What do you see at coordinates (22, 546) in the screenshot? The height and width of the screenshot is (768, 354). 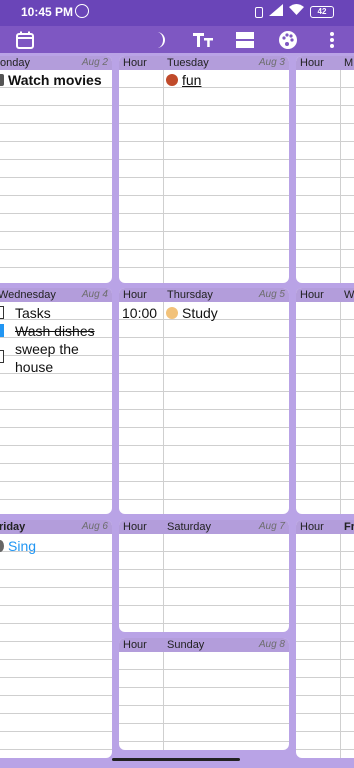 I see `entry-text: Sing` at bounding box center [22, 546].